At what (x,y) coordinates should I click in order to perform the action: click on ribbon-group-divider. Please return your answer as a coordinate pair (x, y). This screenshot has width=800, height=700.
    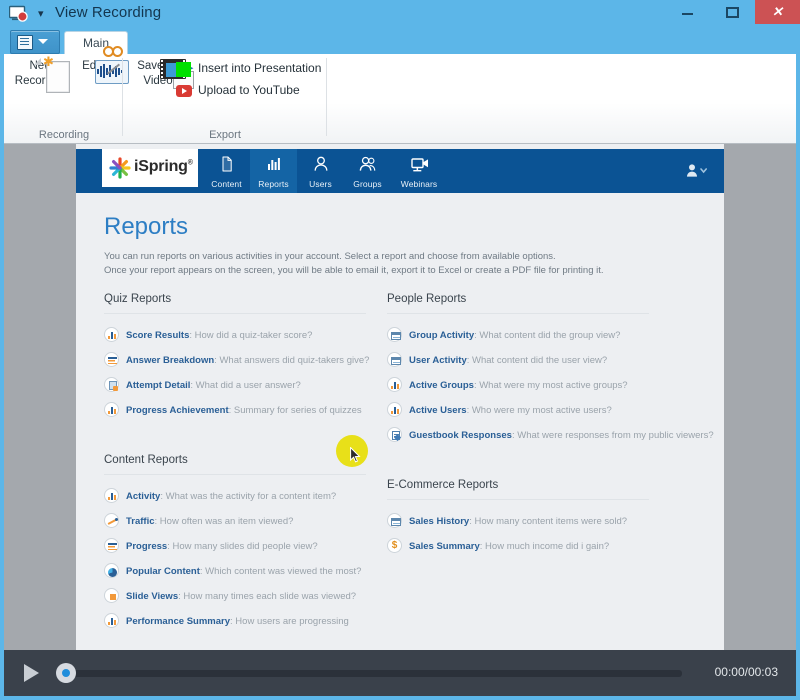
    Looking at the image, I should click on (122, 97).